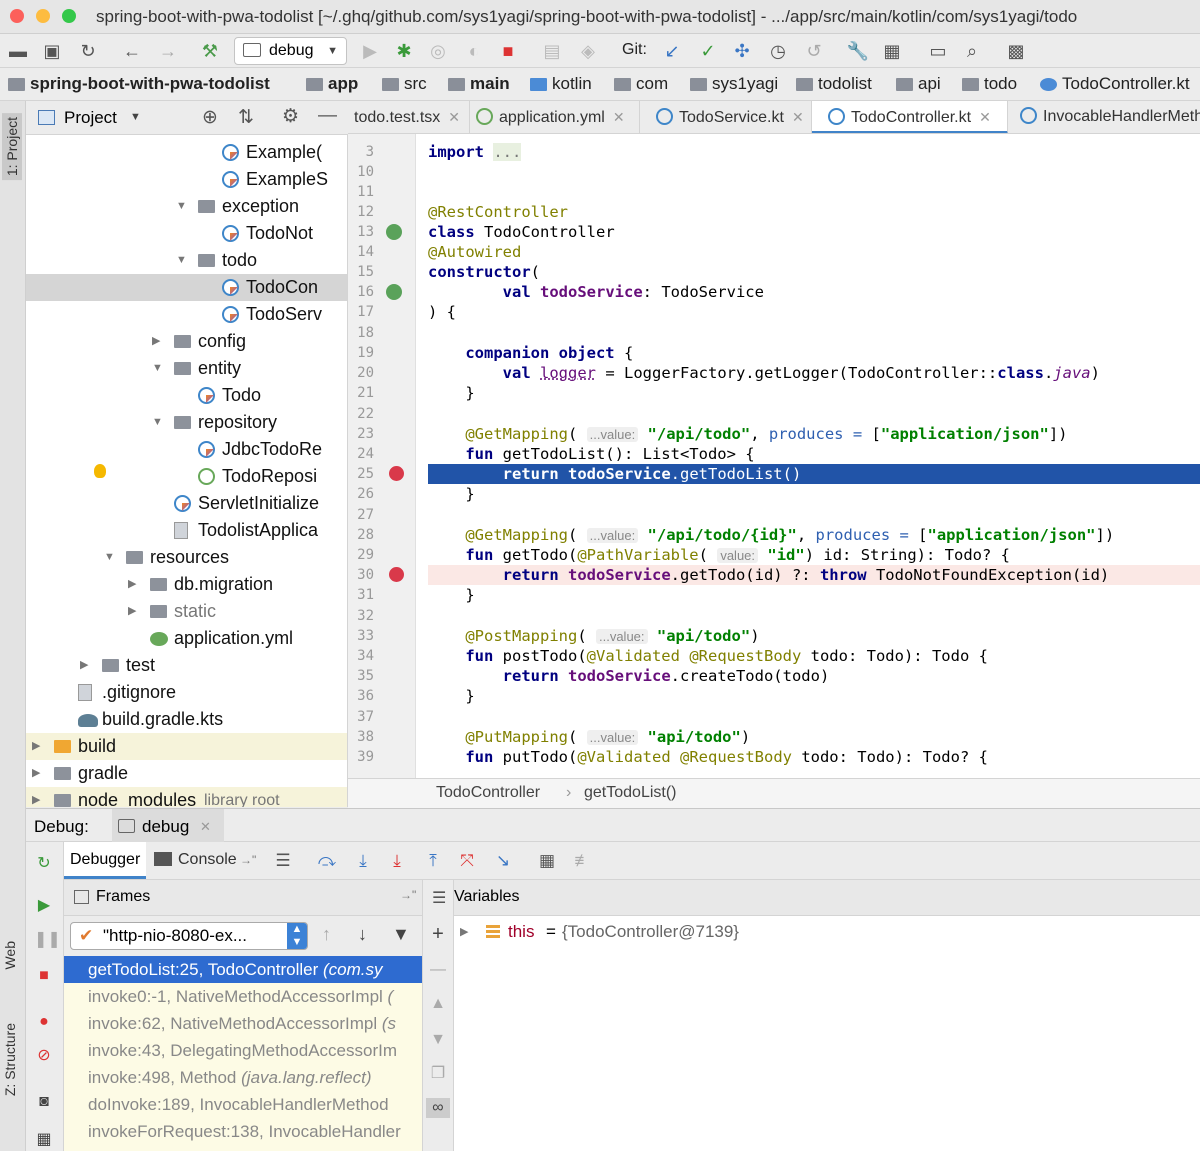  What do you see at coordinates (834, 84) in the screenshot?
I see `crumb-todolist: todolist` at bounding box center [834, 84].